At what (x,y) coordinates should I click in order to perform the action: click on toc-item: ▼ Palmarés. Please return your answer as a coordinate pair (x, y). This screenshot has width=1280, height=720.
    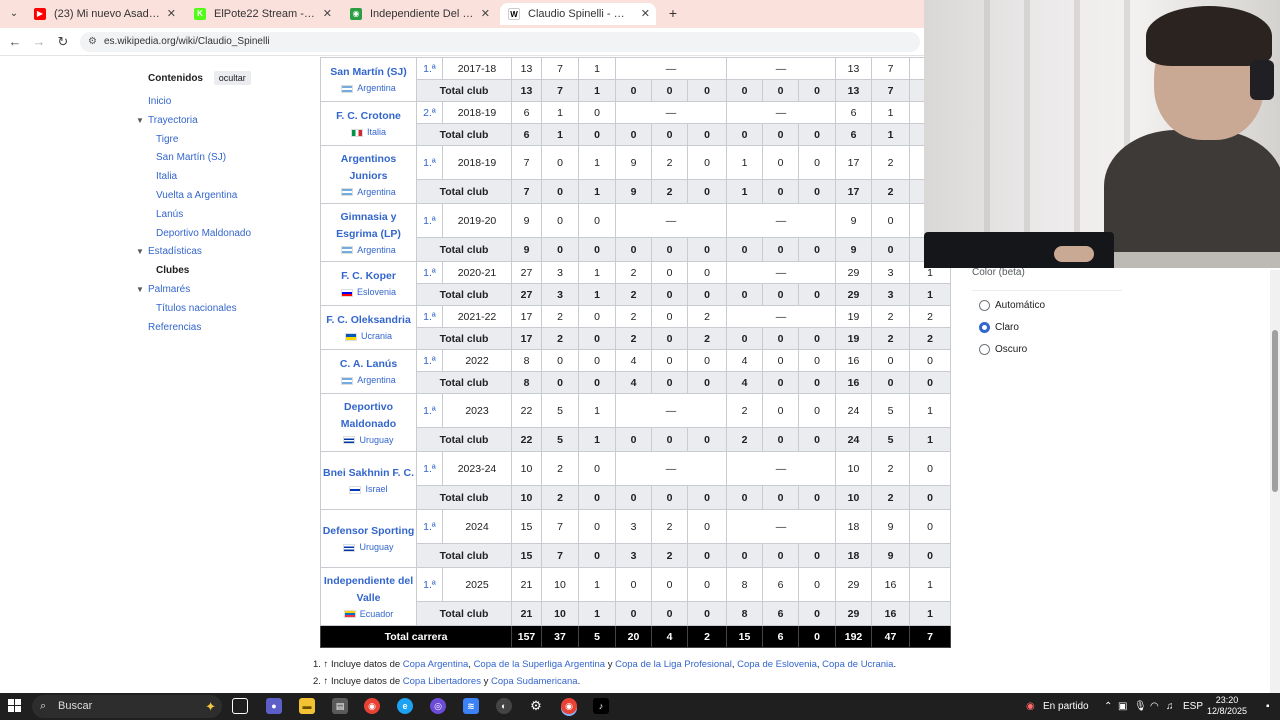
    Looking at the image, I should click on (224, 290).